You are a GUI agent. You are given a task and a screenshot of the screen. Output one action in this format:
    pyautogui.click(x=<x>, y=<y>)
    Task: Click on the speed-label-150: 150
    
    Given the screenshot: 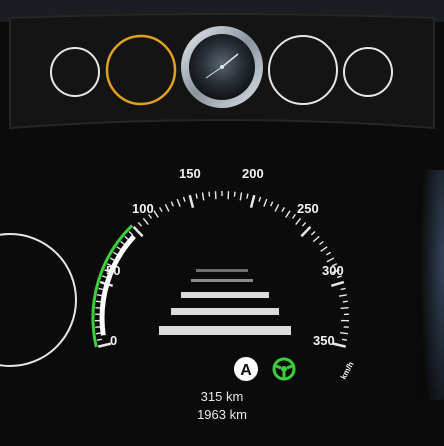 What is the action you would take?
    pyautogui.click(x=190, y=173)
    